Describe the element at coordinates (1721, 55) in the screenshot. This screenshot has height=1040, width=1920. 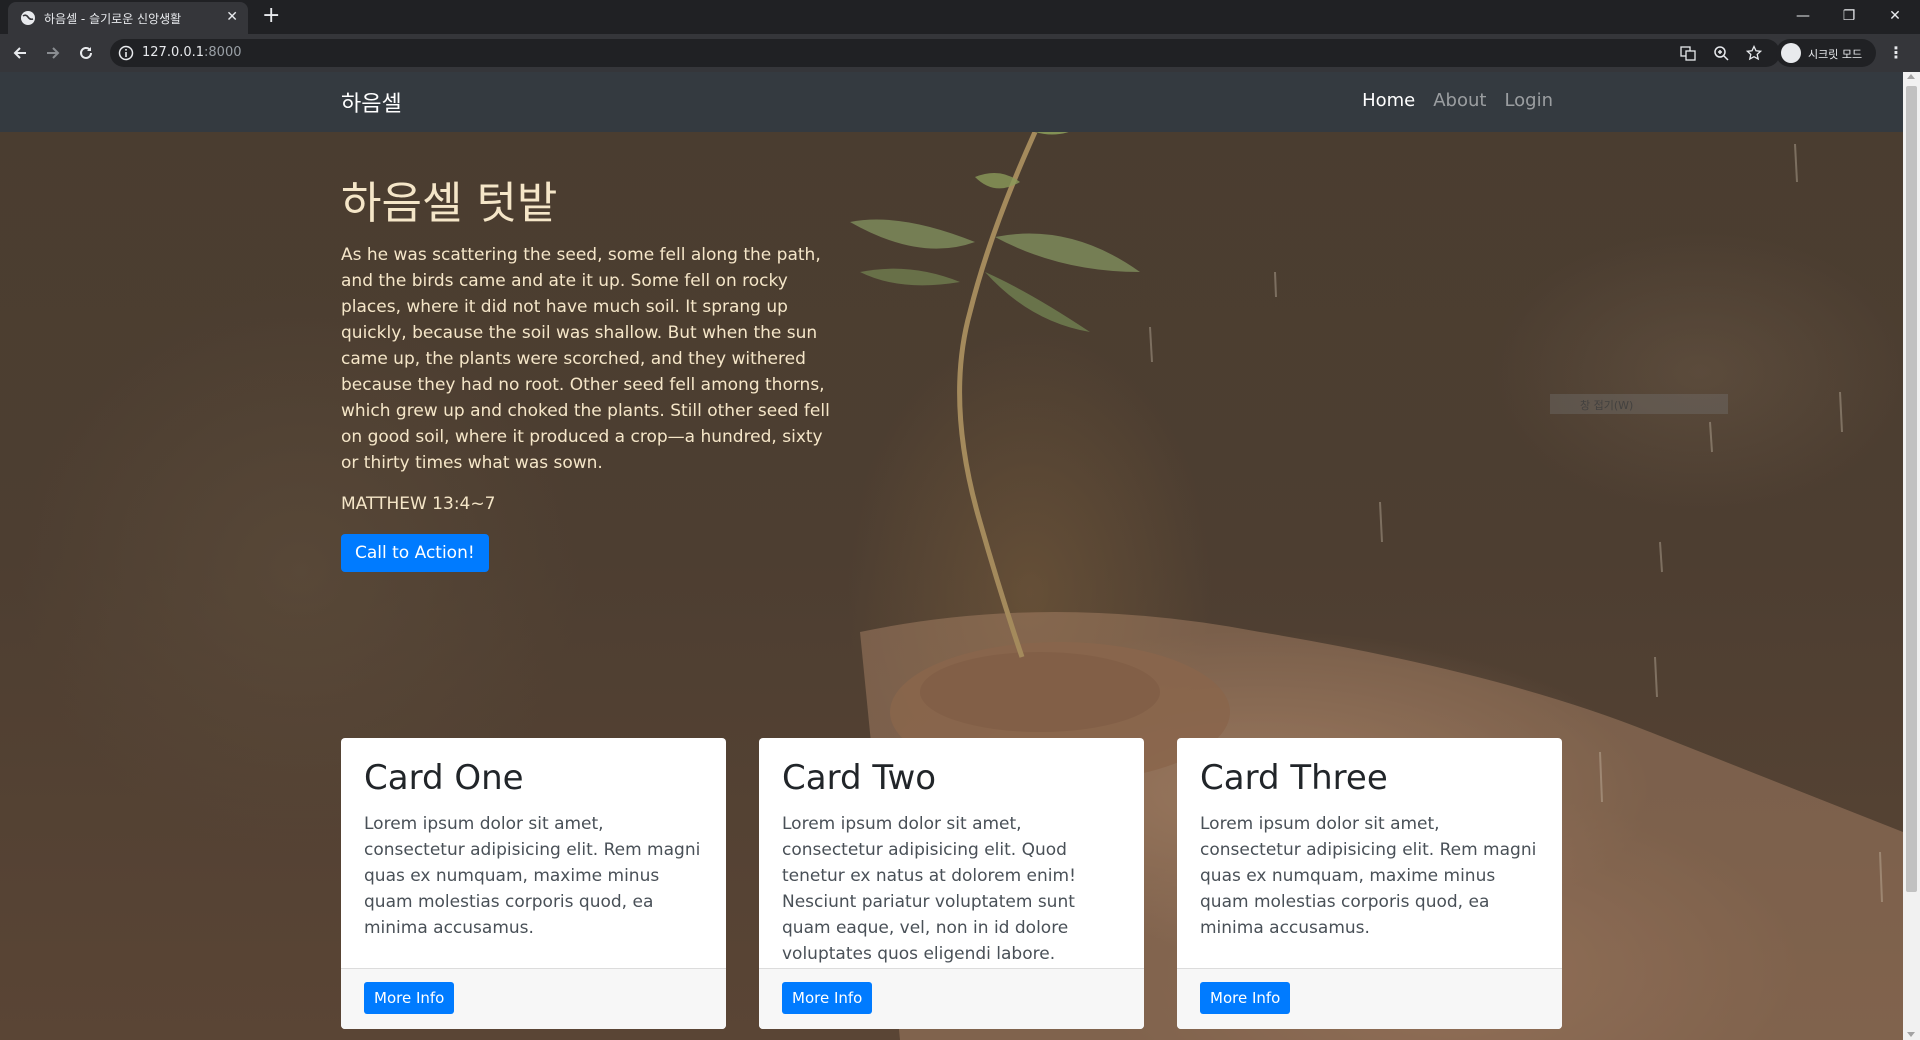
I see `zoom-icon` at that location.